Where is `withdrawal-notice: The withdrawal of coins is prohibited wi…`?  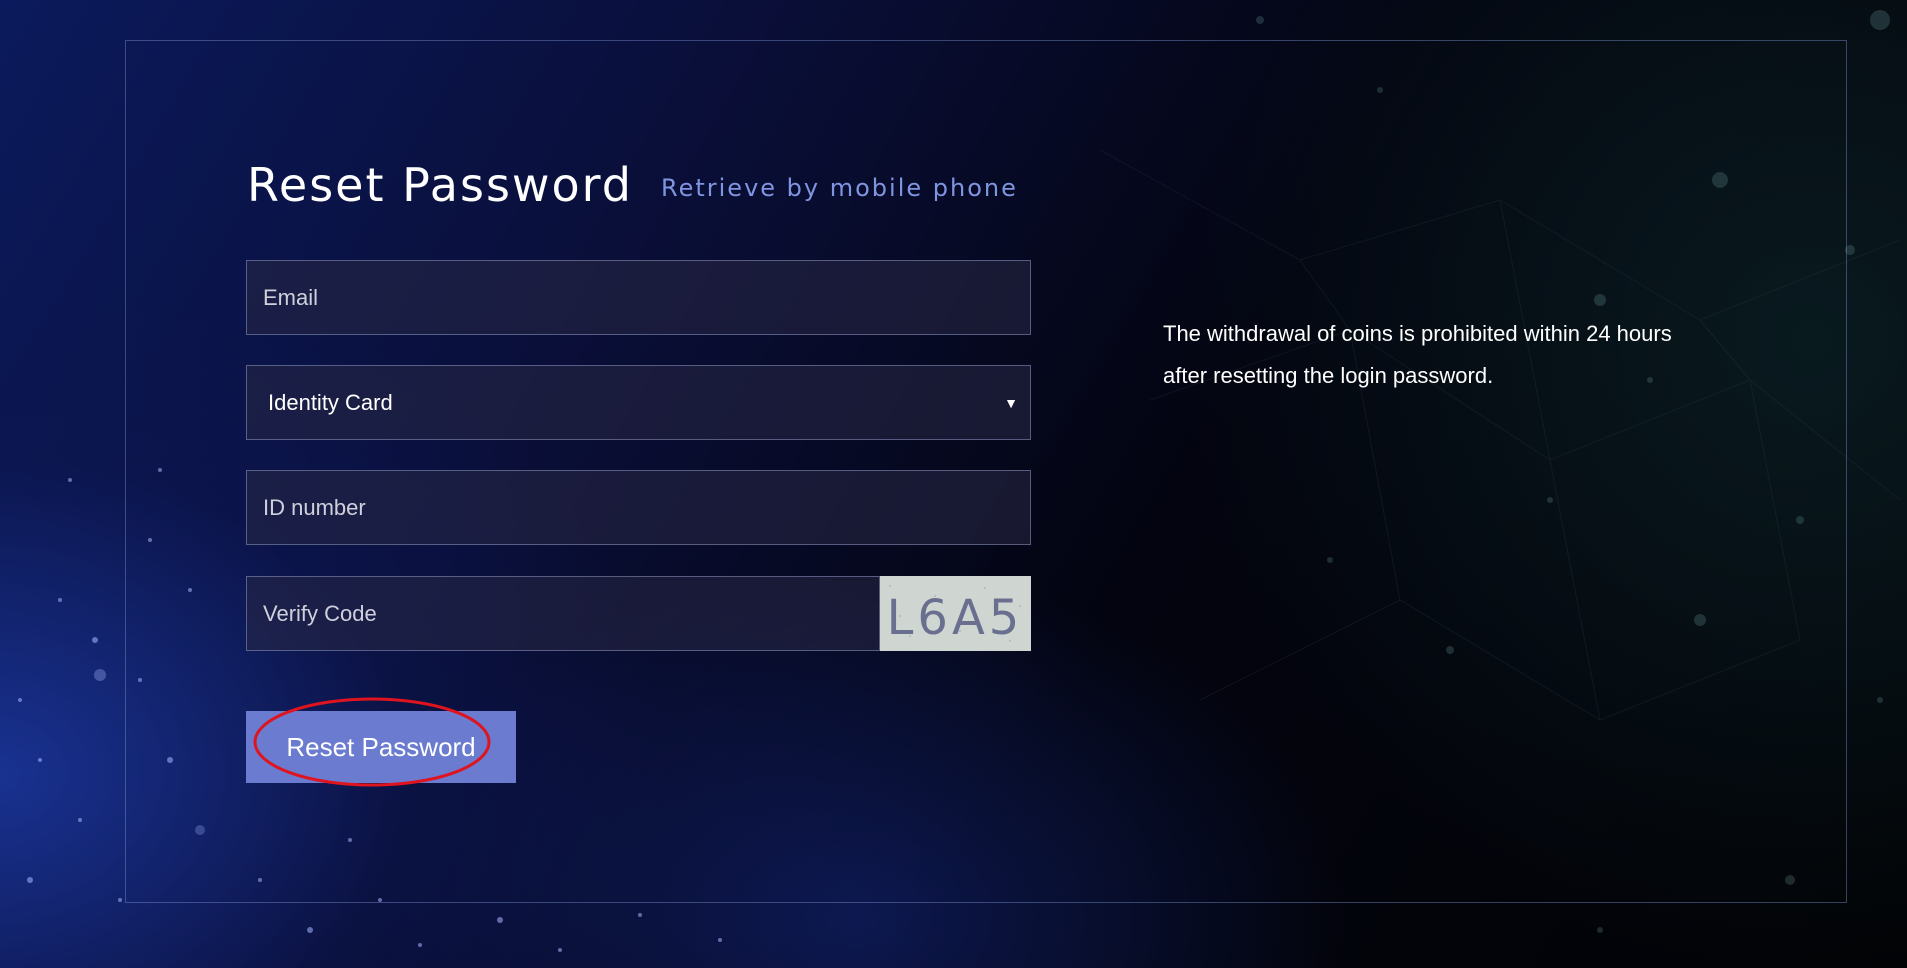 withdrawal-notice: The withdrawal of coins is prohibited wi… is located at coordinates (1463, 355).